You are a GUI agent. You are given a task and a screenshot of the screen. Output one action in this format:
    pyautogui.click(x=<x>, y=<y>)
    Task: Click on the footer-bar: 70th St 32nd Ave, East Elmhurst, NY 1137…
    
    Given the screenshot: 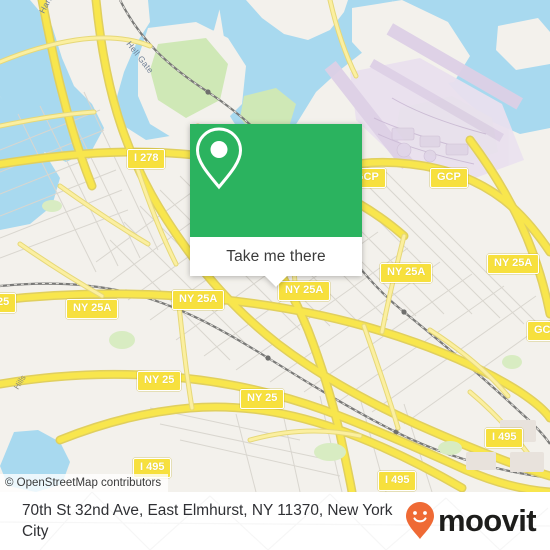 What is the action you would take?
    pyautogui.click(x=275, y=521)
    